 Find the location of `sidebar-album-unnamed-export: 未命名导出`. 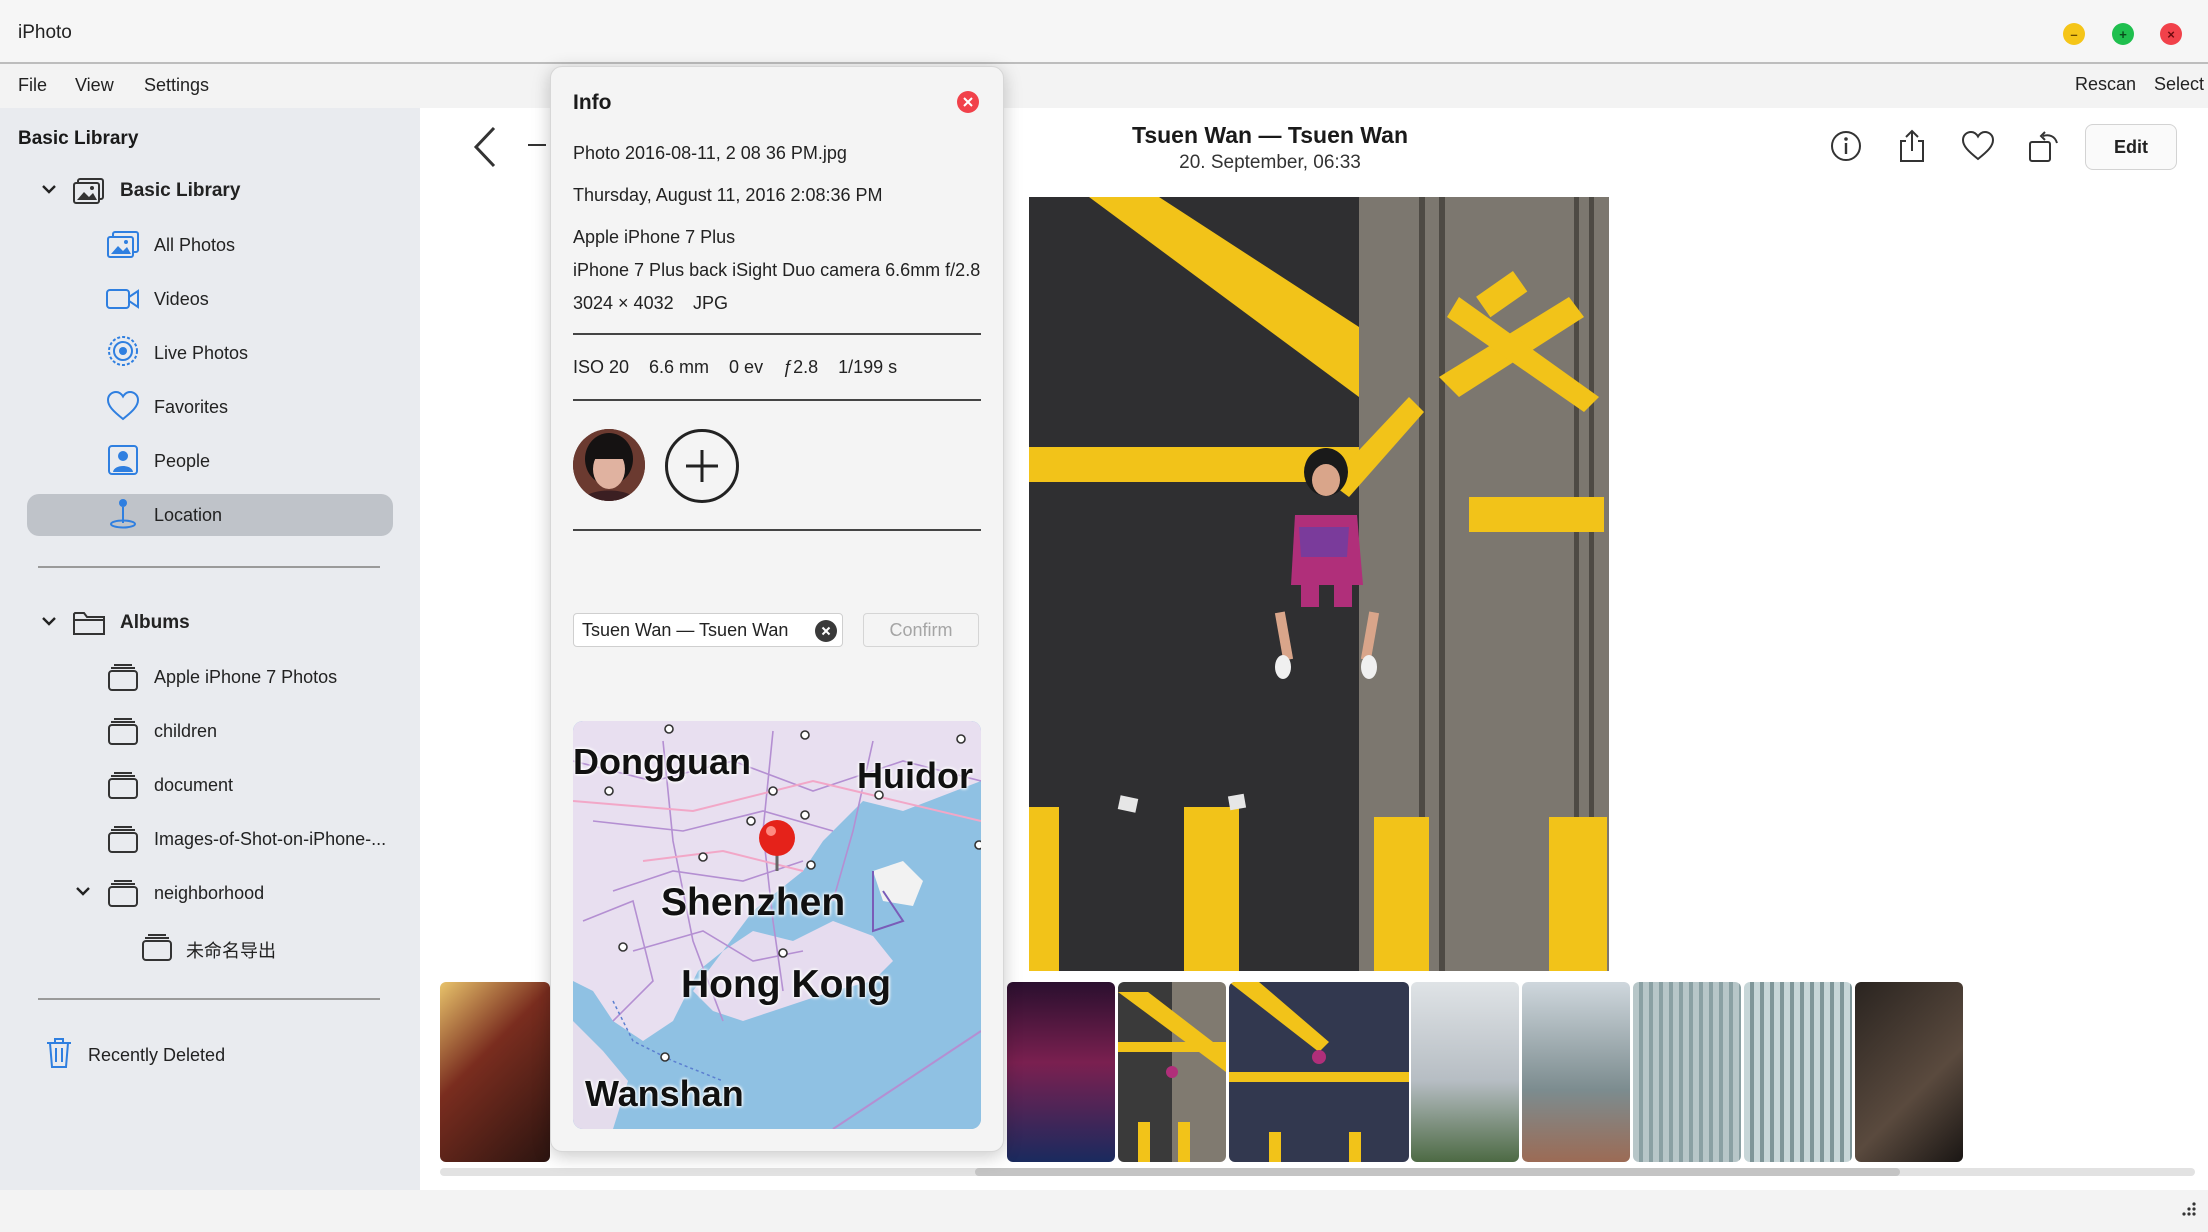

sidebar-album-unnamed-export: 未命名导出 is located at coordinates (210, 947).